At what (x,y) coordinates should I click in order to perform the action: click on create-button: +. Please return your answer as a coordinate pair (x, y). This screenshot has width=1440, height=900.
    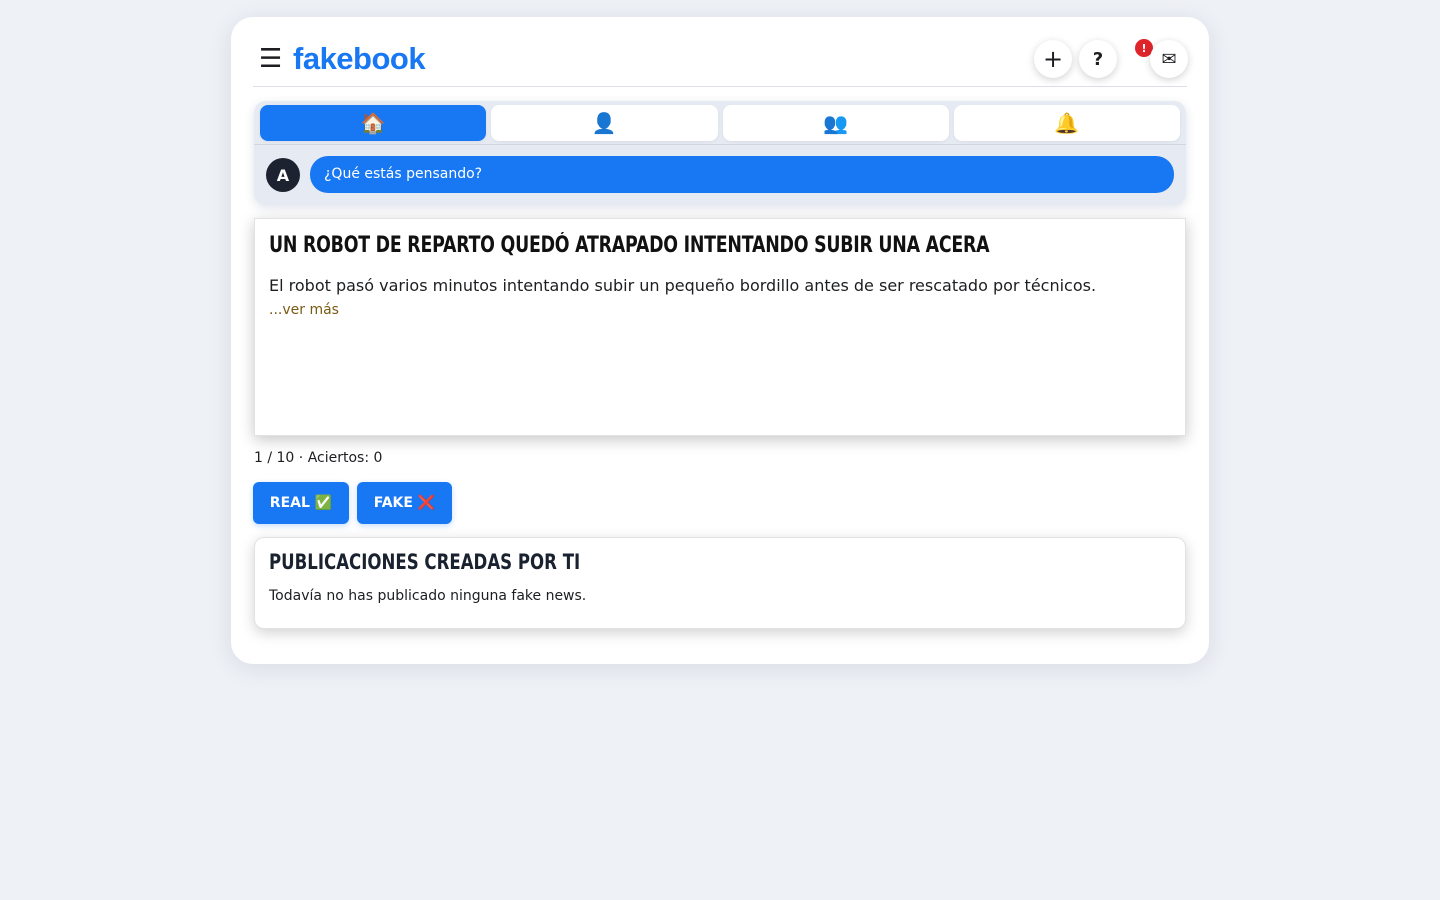
    Looking at the image, I should click on (1053, 59).